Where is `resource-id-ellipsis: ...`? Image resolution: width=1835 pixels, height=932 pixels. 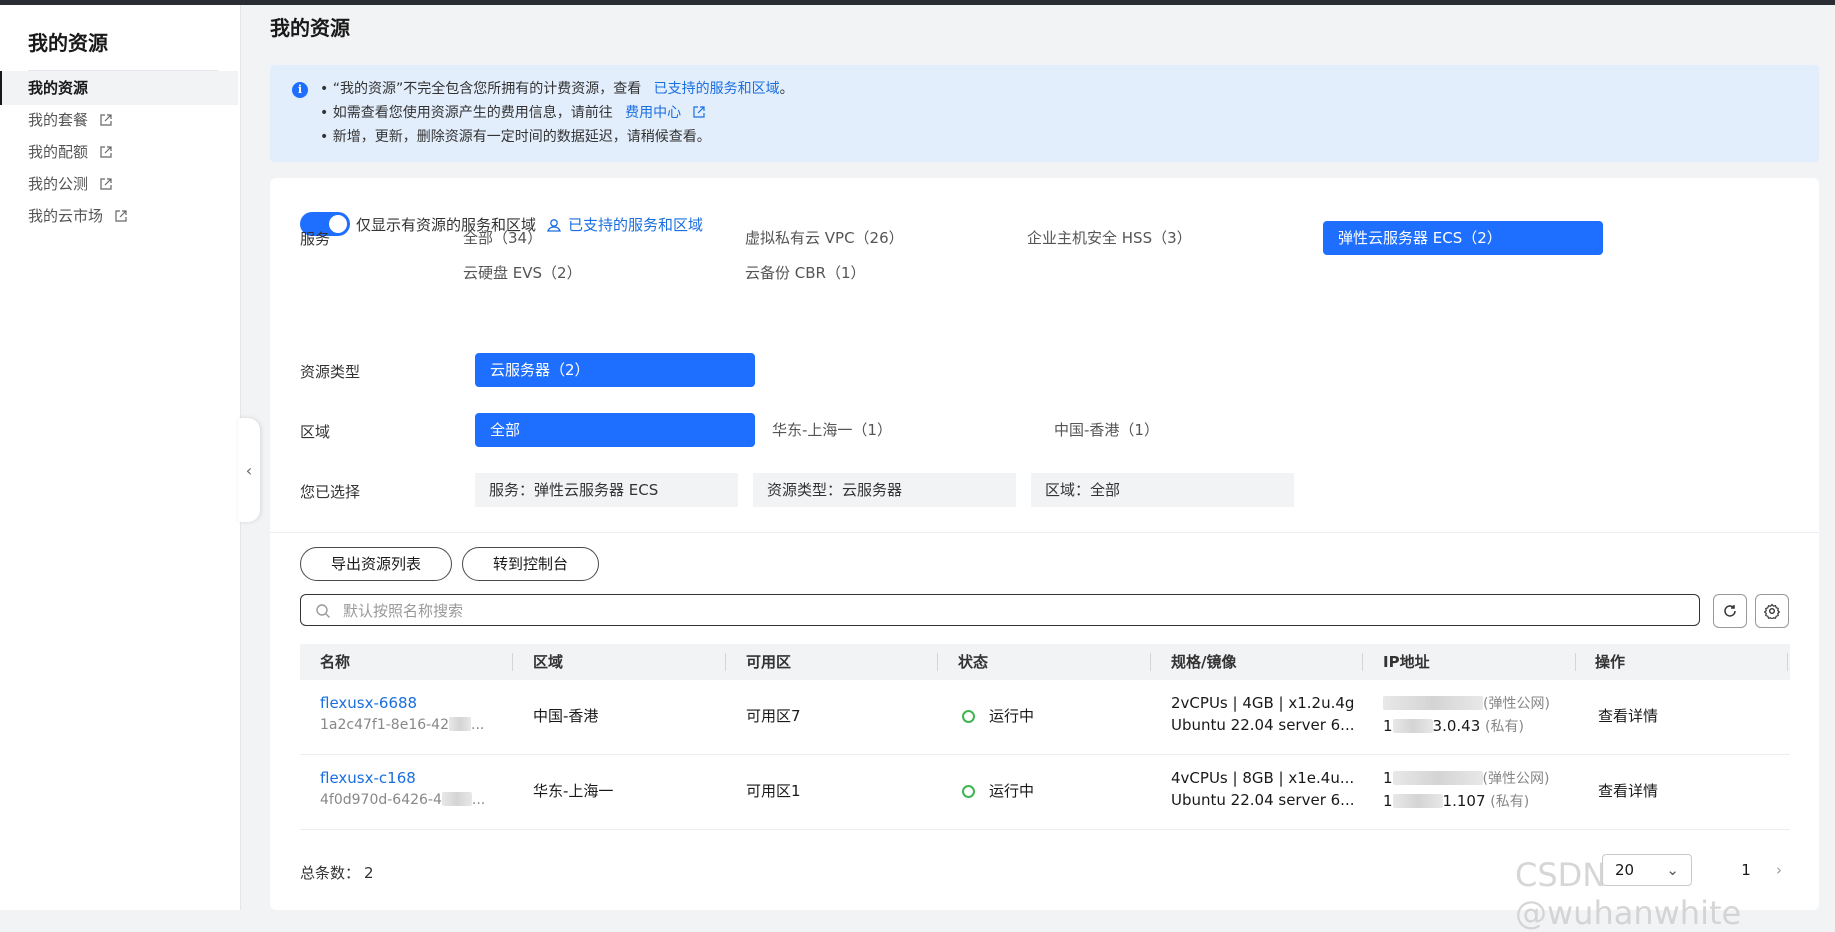
resource-id-ellipsis: ... is located at coordinates (478, 725).